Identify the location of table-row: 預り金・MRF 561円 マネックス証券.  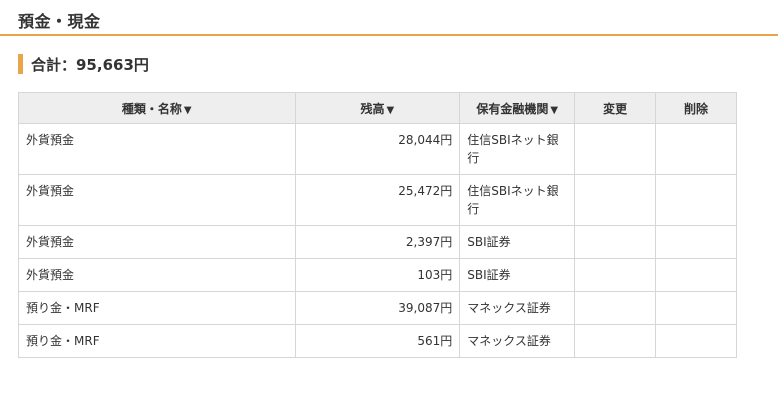
(377, 341).